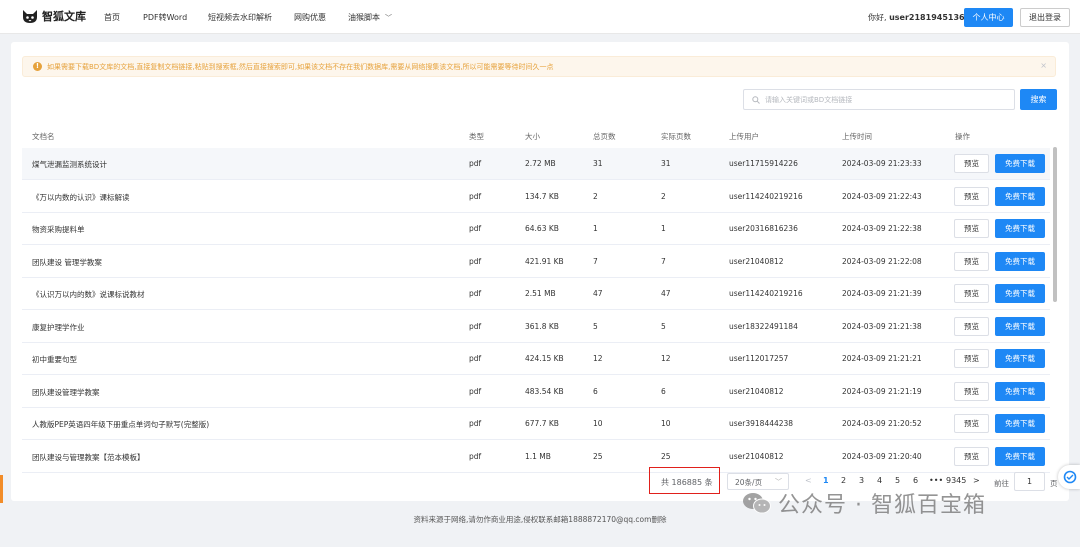  I want to click on nav-pdf-to-word: PDF转Word, so click(165, 17).